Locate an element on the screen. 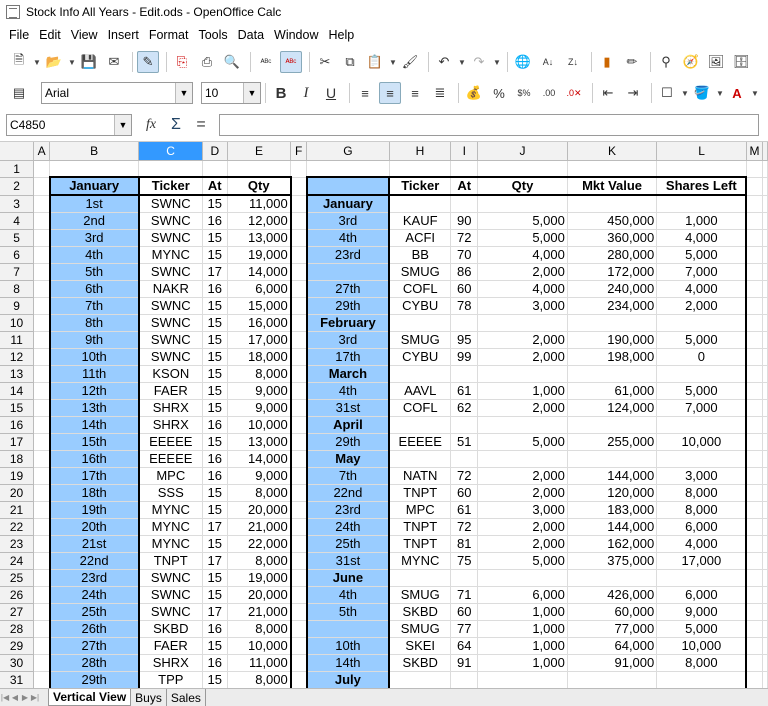 Image resolution: width=768 pixels, height=706 pixels. cell-a14 is located at coordinates (42, 391).